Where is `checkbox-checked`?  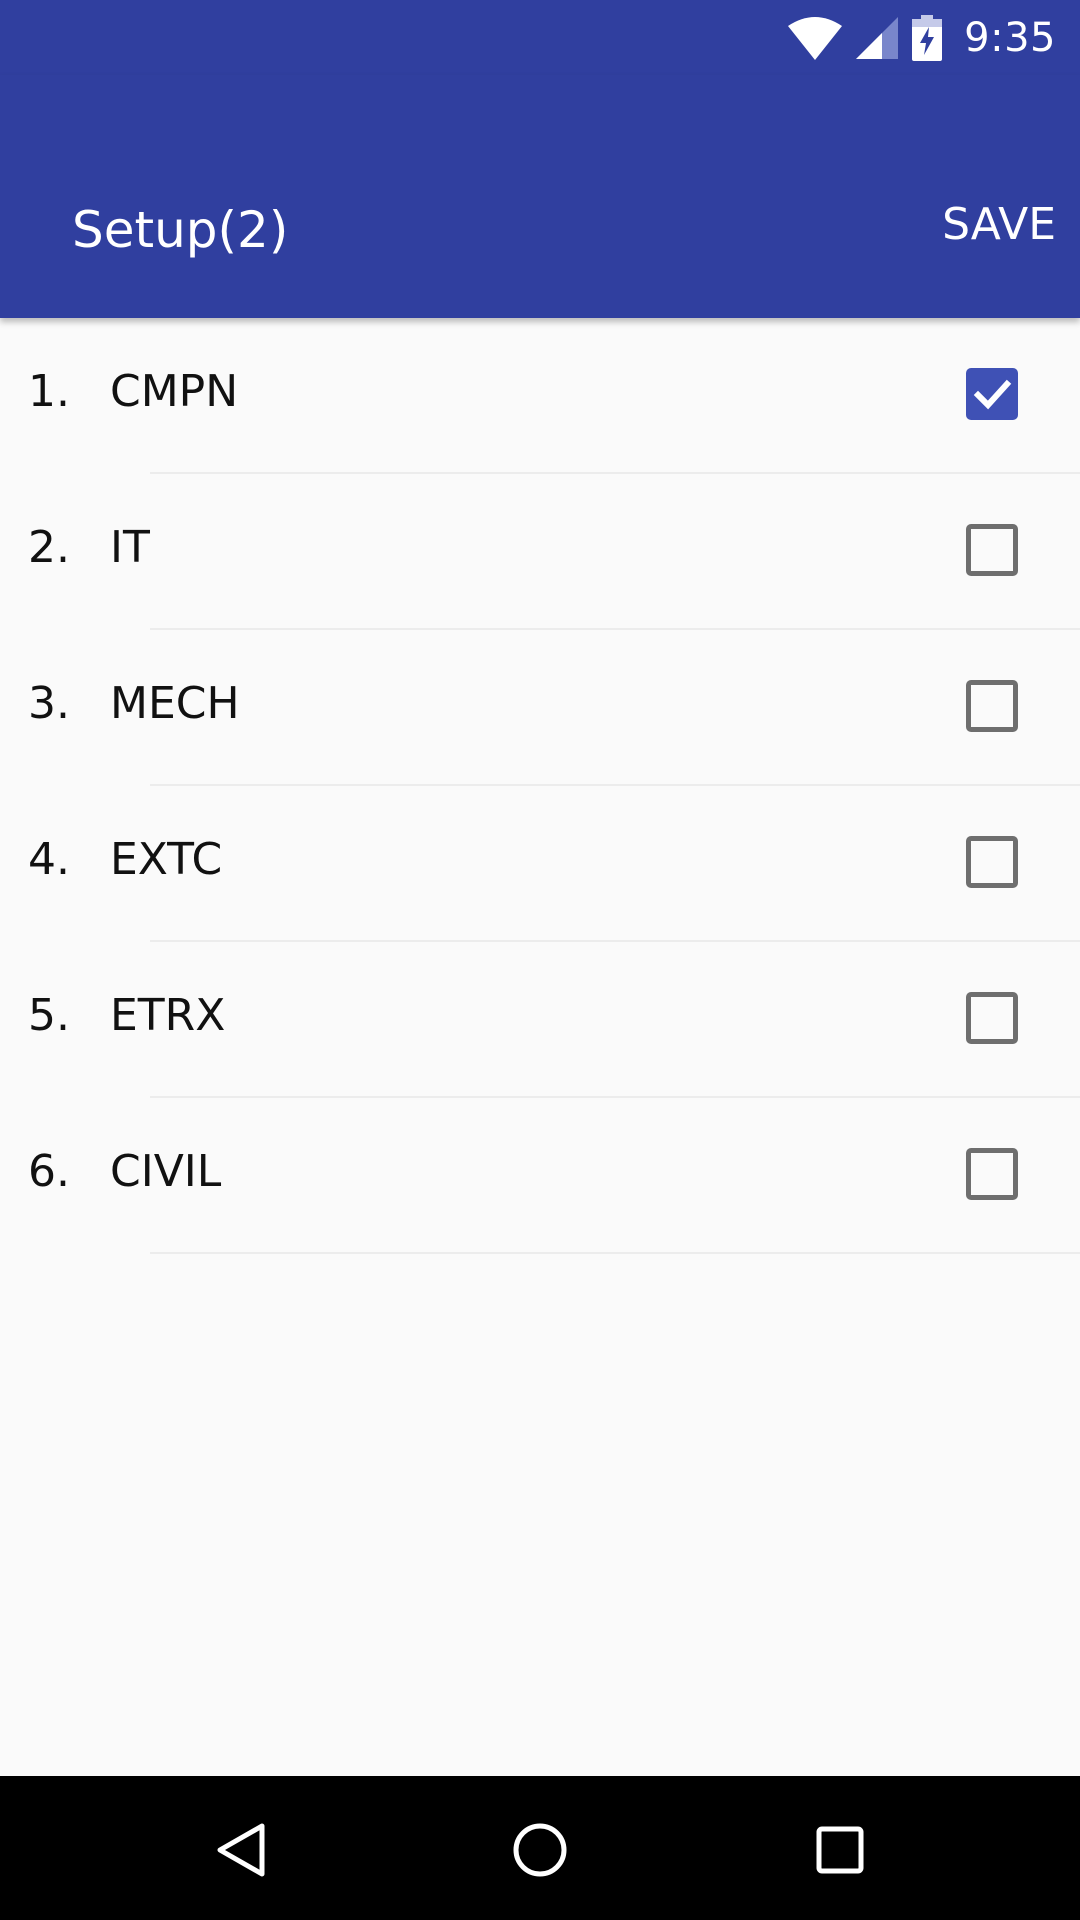 checkbox-checked is located at coordinates (992, 394).